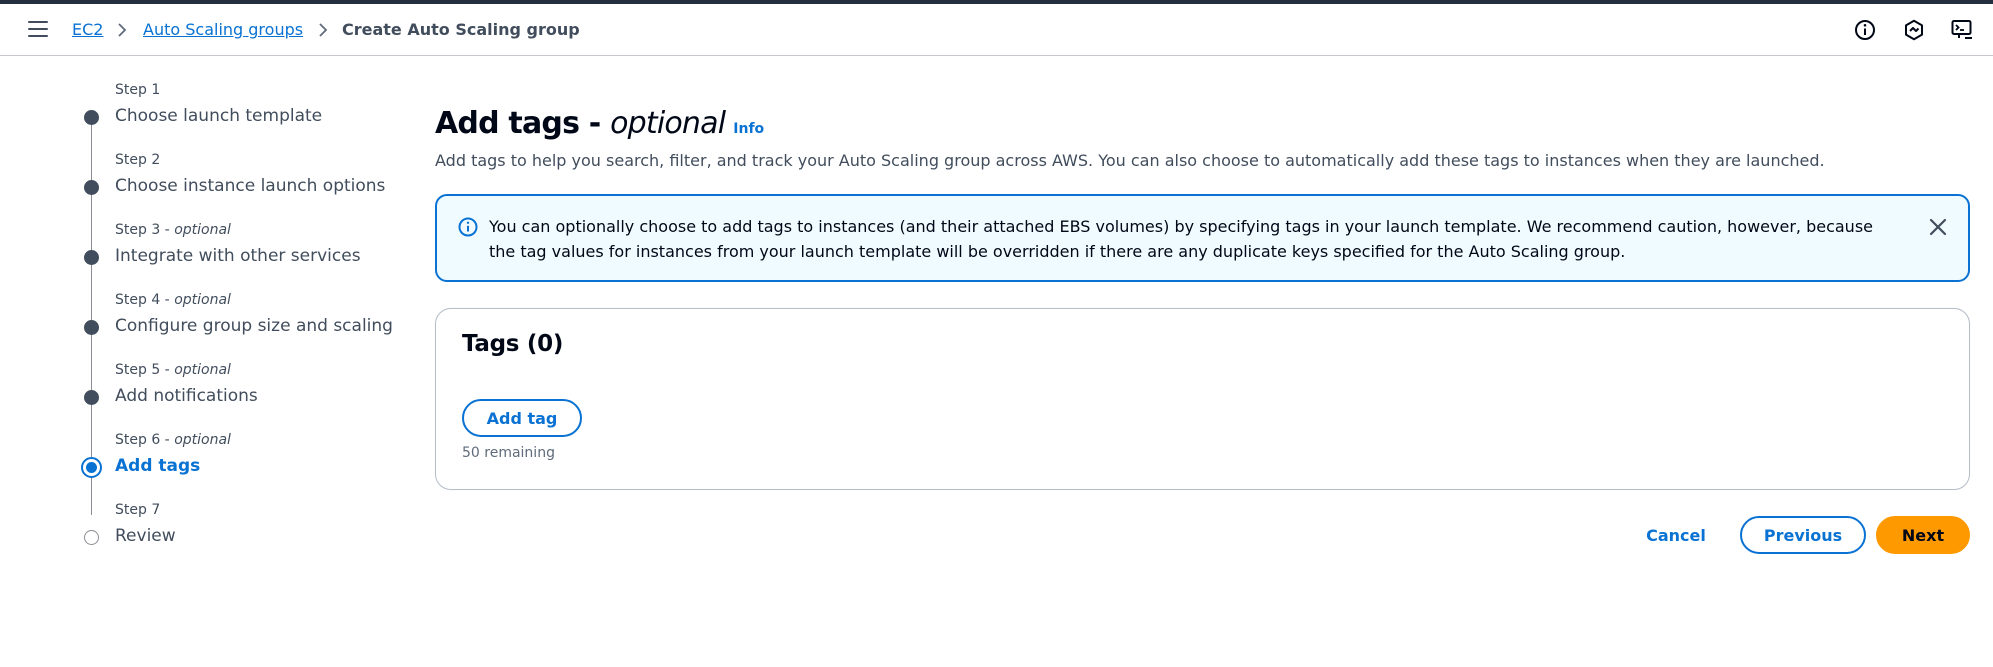 The width and height of the screenshot is (1993, 667). Describe the element at coordinates (748, 129) in the screenshot. I see `info-link: Info` at that location.